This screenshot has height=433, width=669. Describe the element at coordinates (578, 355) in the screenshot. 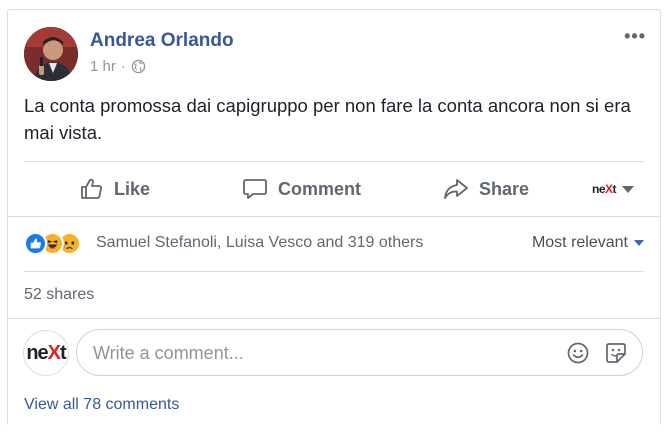

I see `smiley-icon` at that location.